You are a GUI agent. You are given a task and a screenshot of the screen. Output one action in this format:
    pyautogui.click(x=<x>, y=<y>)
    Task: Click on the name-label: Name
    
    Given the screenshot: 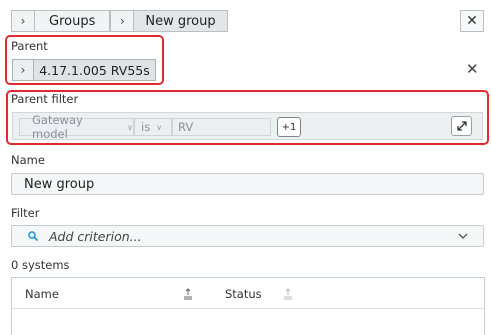 What is the action you would take?
    pyautogui.click(x=28, y=160)
    